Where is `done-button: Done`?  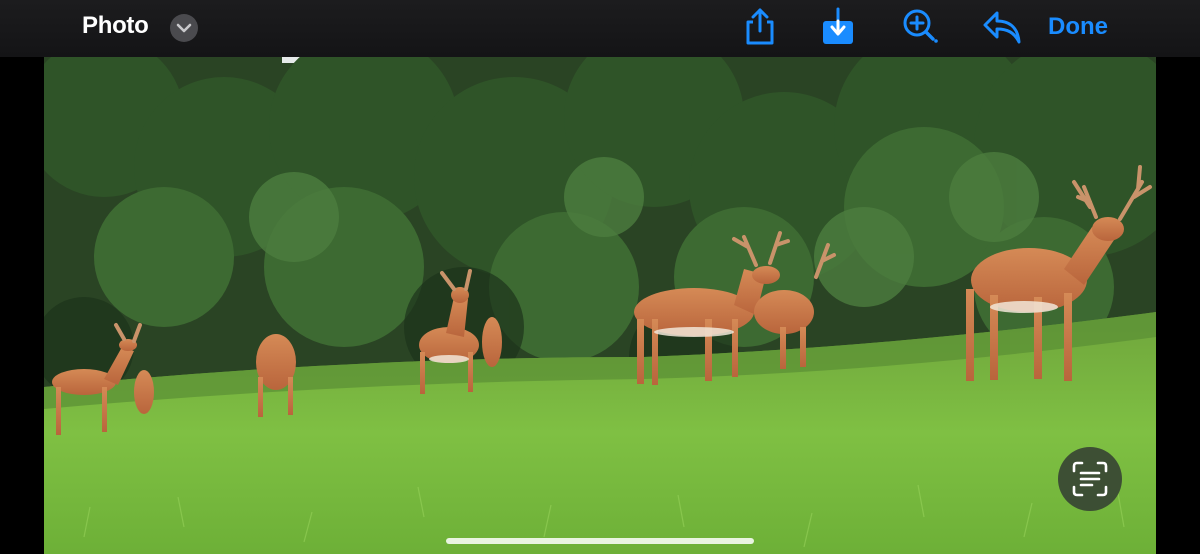 done-button: Done is located at coordinates (1078, 27).